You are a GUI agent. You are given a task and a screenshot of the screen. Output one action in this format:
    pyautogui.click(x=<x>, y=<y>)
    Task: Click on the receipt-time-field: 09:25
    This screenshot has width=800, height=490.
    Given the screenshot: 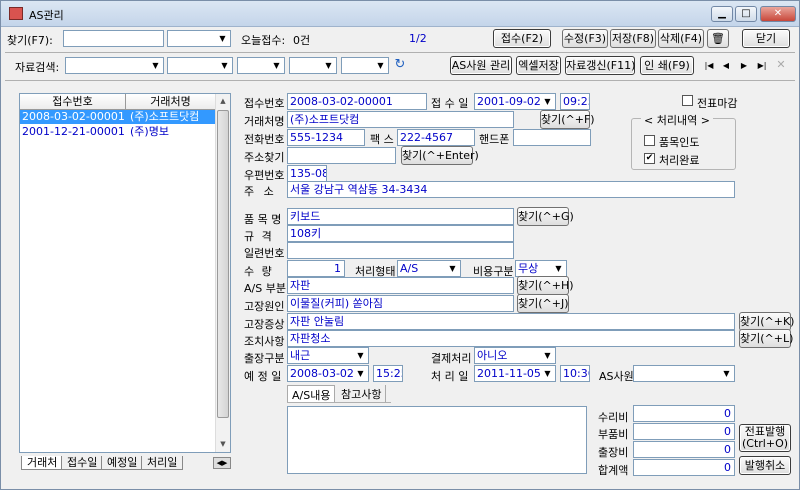 What is the action you would take?
    pyautogui.click(x=575, y=101)
    